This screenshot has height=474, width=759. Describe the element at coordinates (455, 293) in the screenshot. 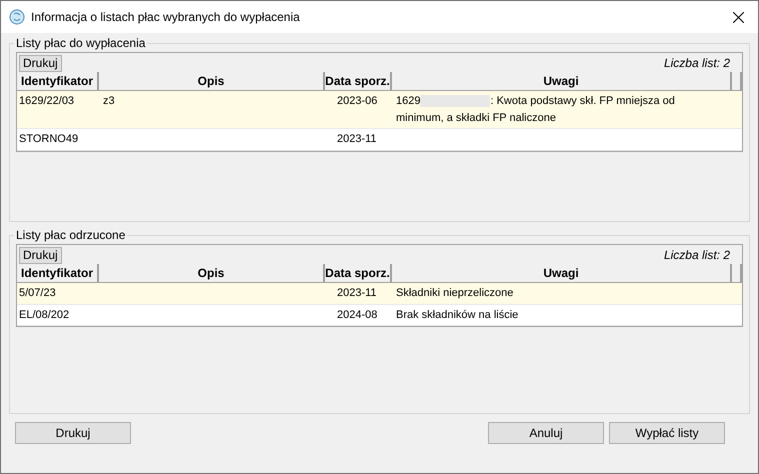

I see `table-cell-text: Składniki nieprzeliczone` at that location.